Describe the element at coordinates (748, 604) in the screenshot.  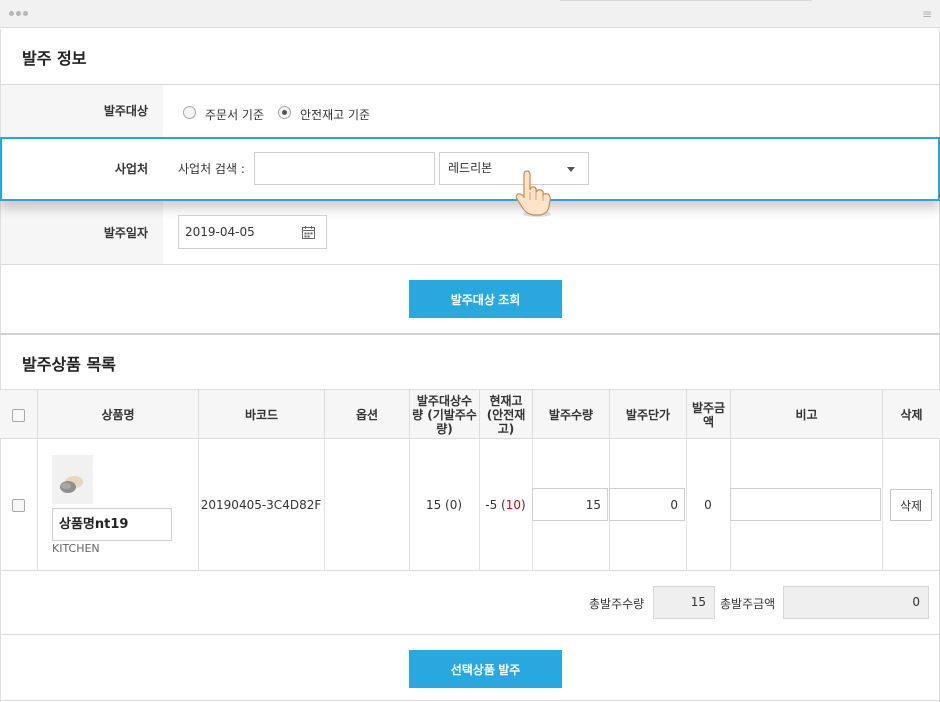
I see `total-amount-label: 총발주금액` at that location.